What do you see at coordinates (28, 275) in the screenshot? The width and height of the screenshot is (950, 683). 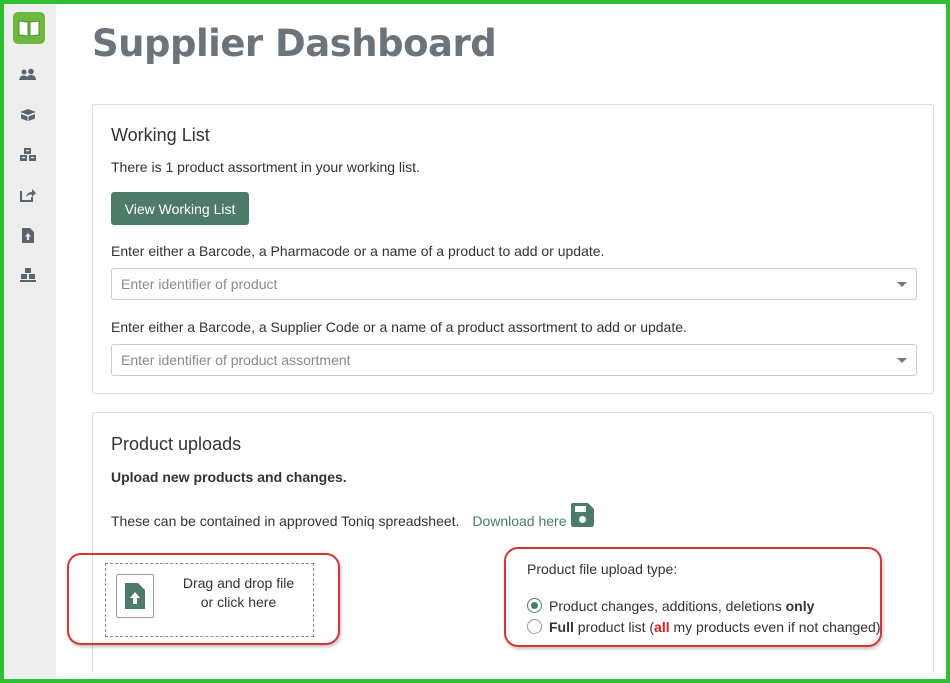 I see `pallet-icon` at bounding box center [28, 275].